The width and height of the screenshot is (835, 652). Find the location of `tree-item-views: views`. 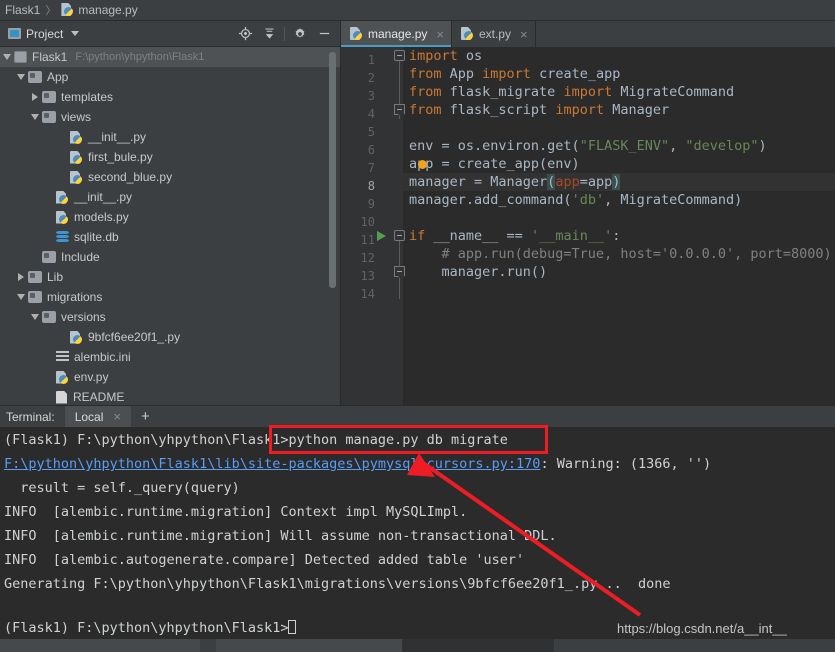

tree-item-views: views is located at coordinates (170, 117).